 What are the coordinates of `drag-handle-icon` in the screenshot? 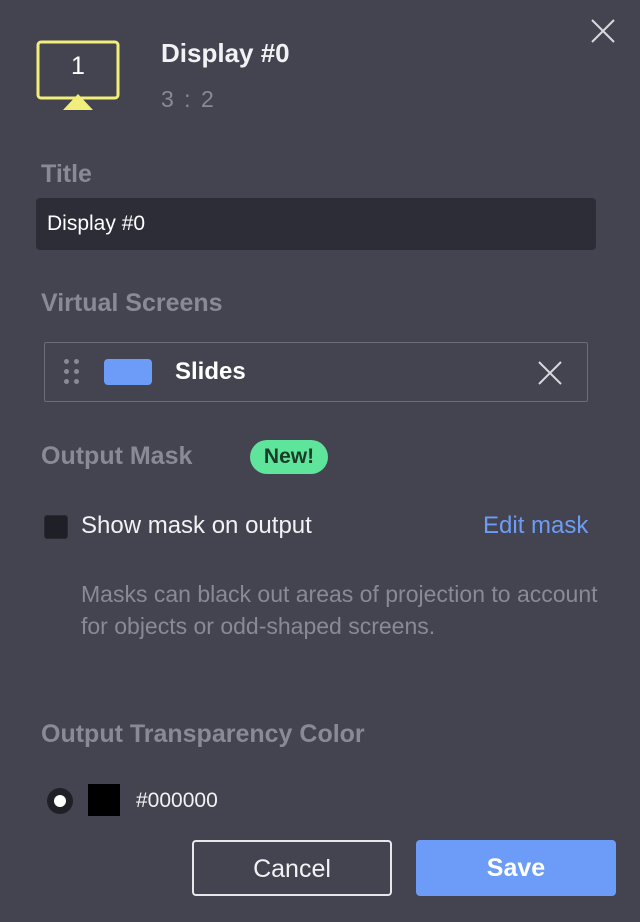 It's located at (72, 373).